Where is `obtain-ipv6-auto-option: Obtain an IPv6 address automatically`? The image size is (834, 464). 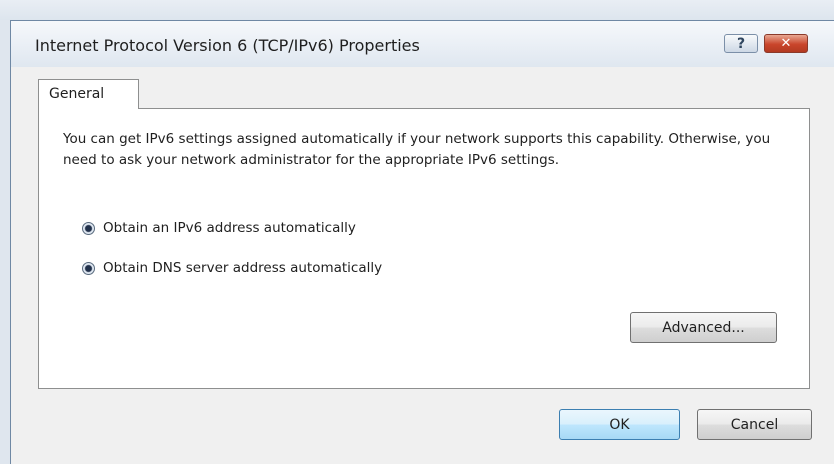
obtain-ipv6-auto-option: Obtain an IPv6 address automatically is located at coordinates (219, 228).